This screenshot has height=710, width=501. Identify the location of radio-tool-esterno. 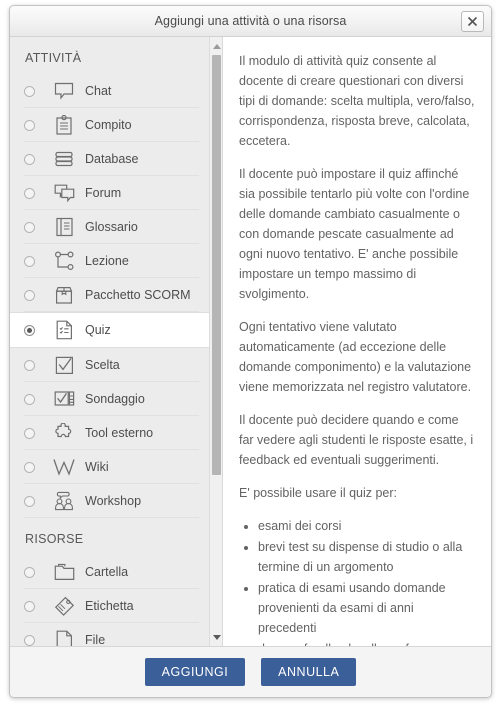
(29, 433).